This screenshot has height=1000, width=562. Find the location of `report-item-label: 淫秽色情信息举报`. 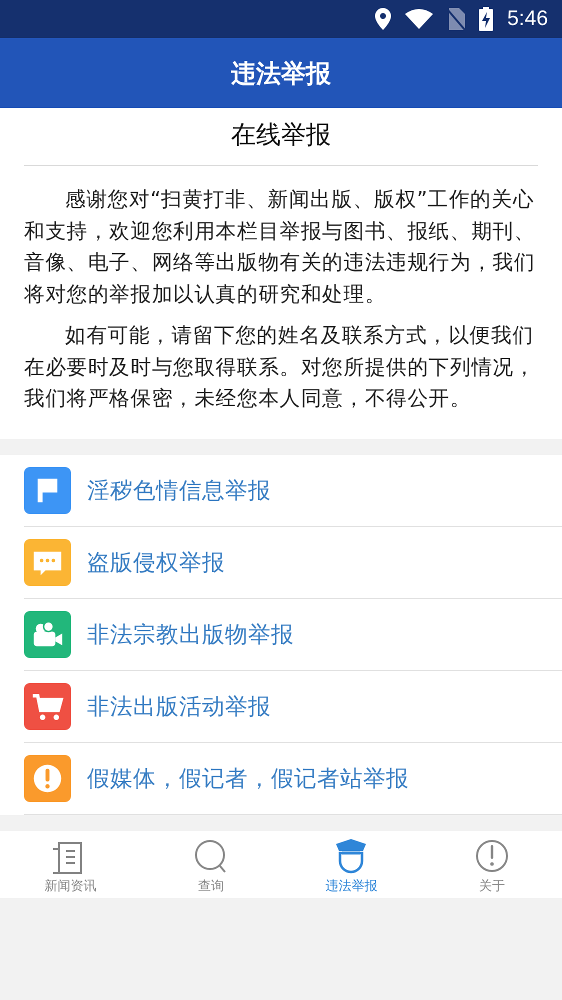

report-item-label: 淫秽色情信息举报 is located at coordinates (179, 491).